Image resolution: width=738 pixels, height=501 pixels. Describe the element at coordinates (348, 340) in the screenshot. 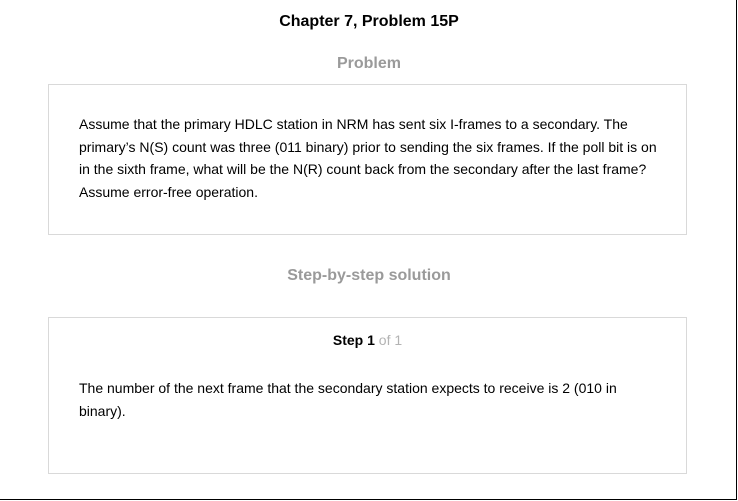

I see `step-word: Step` at that location.